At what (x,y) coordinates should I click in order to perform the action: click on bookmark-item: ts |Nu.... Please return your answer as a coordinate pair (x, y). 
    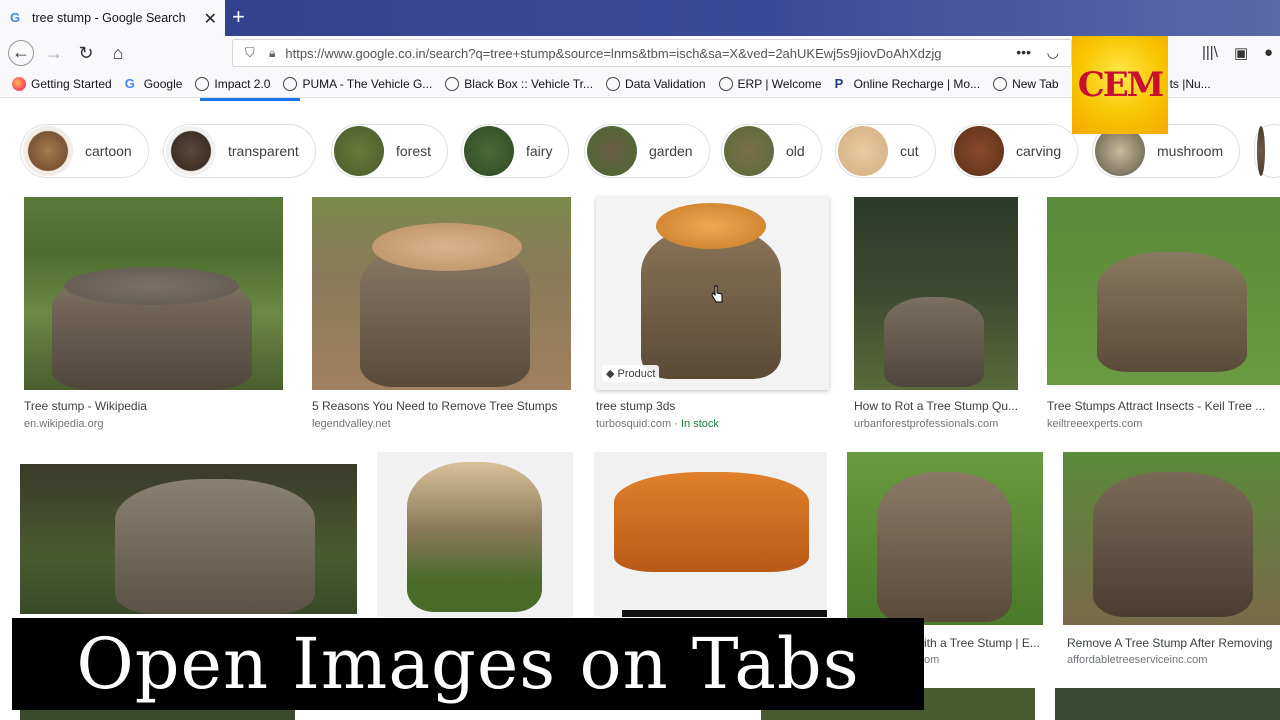
    Looking at the image, I should click on (1190, 84).